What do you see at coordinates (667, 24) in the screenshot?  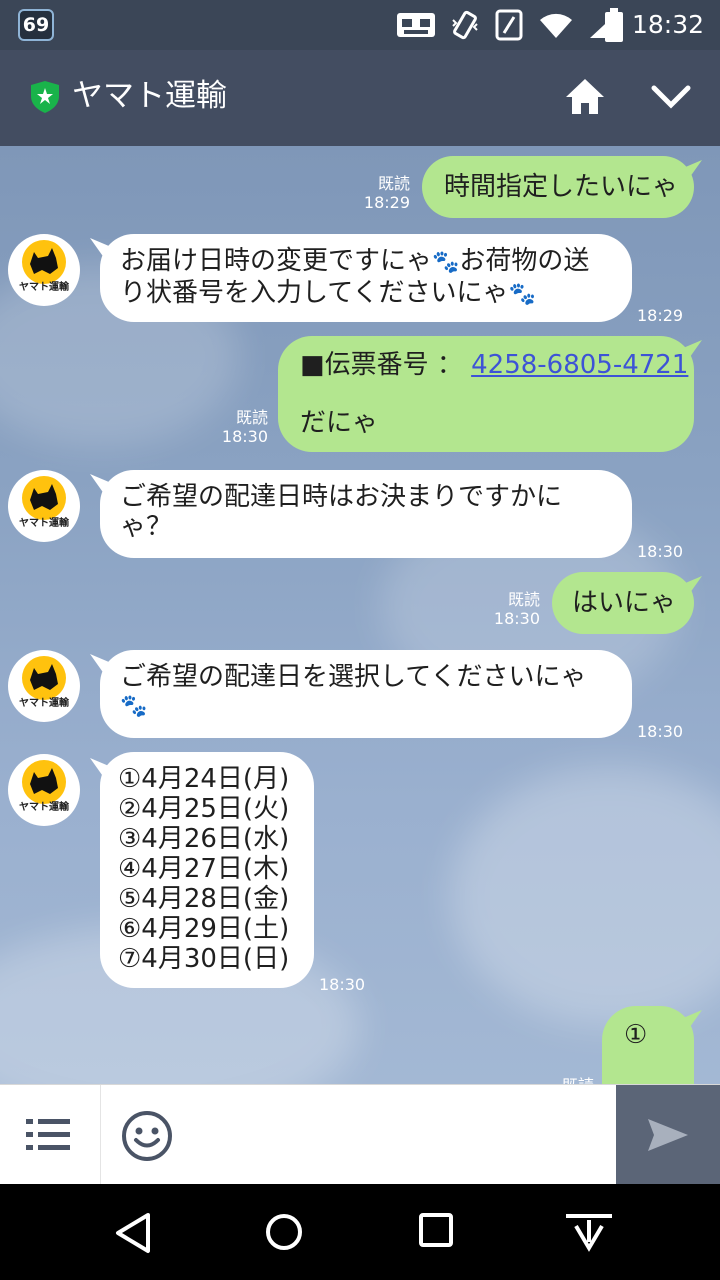 I see `clock: 18:32` at bounding box center [667, 24].